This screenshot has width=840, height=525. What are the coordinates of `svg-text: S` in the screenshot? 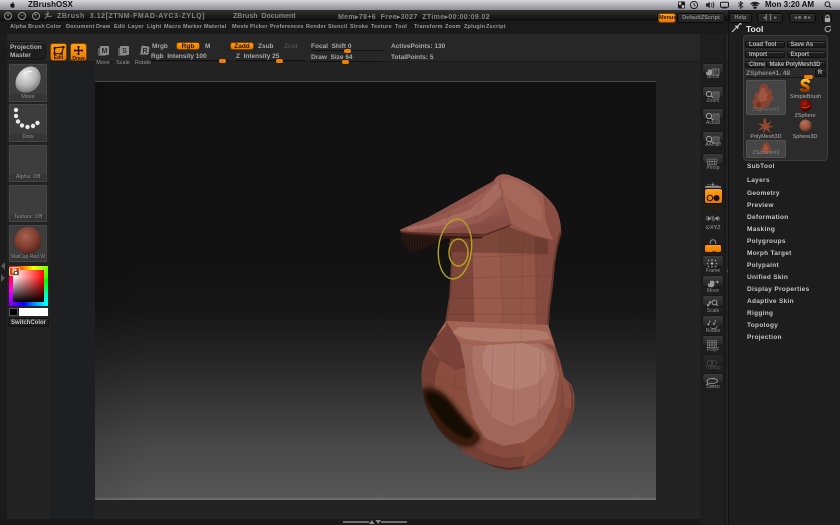 It's located at (124, 51).